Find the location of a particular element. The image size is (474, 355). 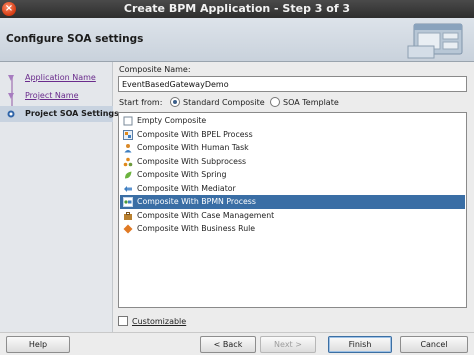

list-item-label: Composite With BPEL Process is located at coordinates (195, 134).